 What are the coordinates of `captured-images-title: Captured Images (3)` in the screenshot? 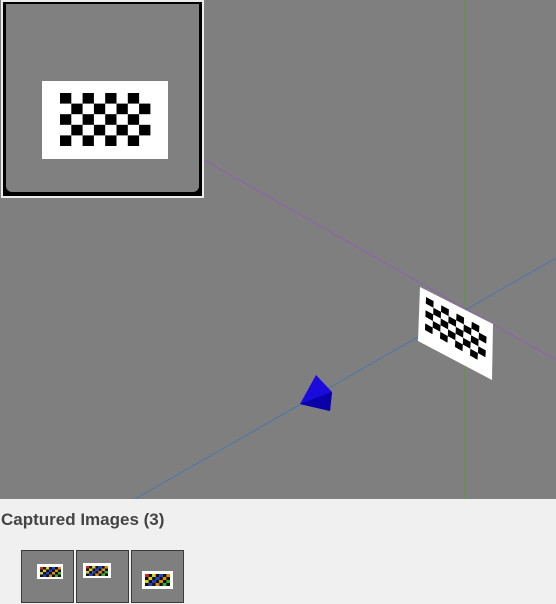 It's located at (83, 519).